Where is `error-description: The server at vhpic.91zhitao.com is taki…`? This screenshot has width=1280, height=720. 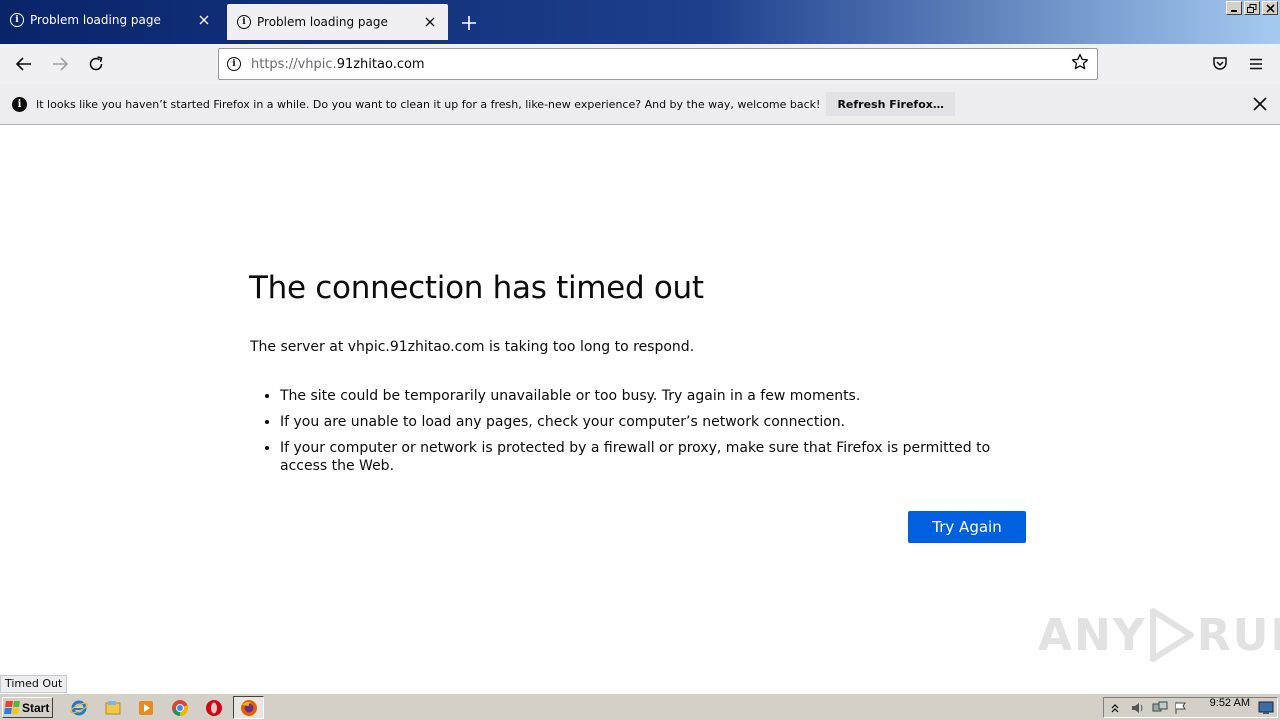
error-description: The server at vhpic.91zhitao.com is taki… is located at coordinates (472, 347).